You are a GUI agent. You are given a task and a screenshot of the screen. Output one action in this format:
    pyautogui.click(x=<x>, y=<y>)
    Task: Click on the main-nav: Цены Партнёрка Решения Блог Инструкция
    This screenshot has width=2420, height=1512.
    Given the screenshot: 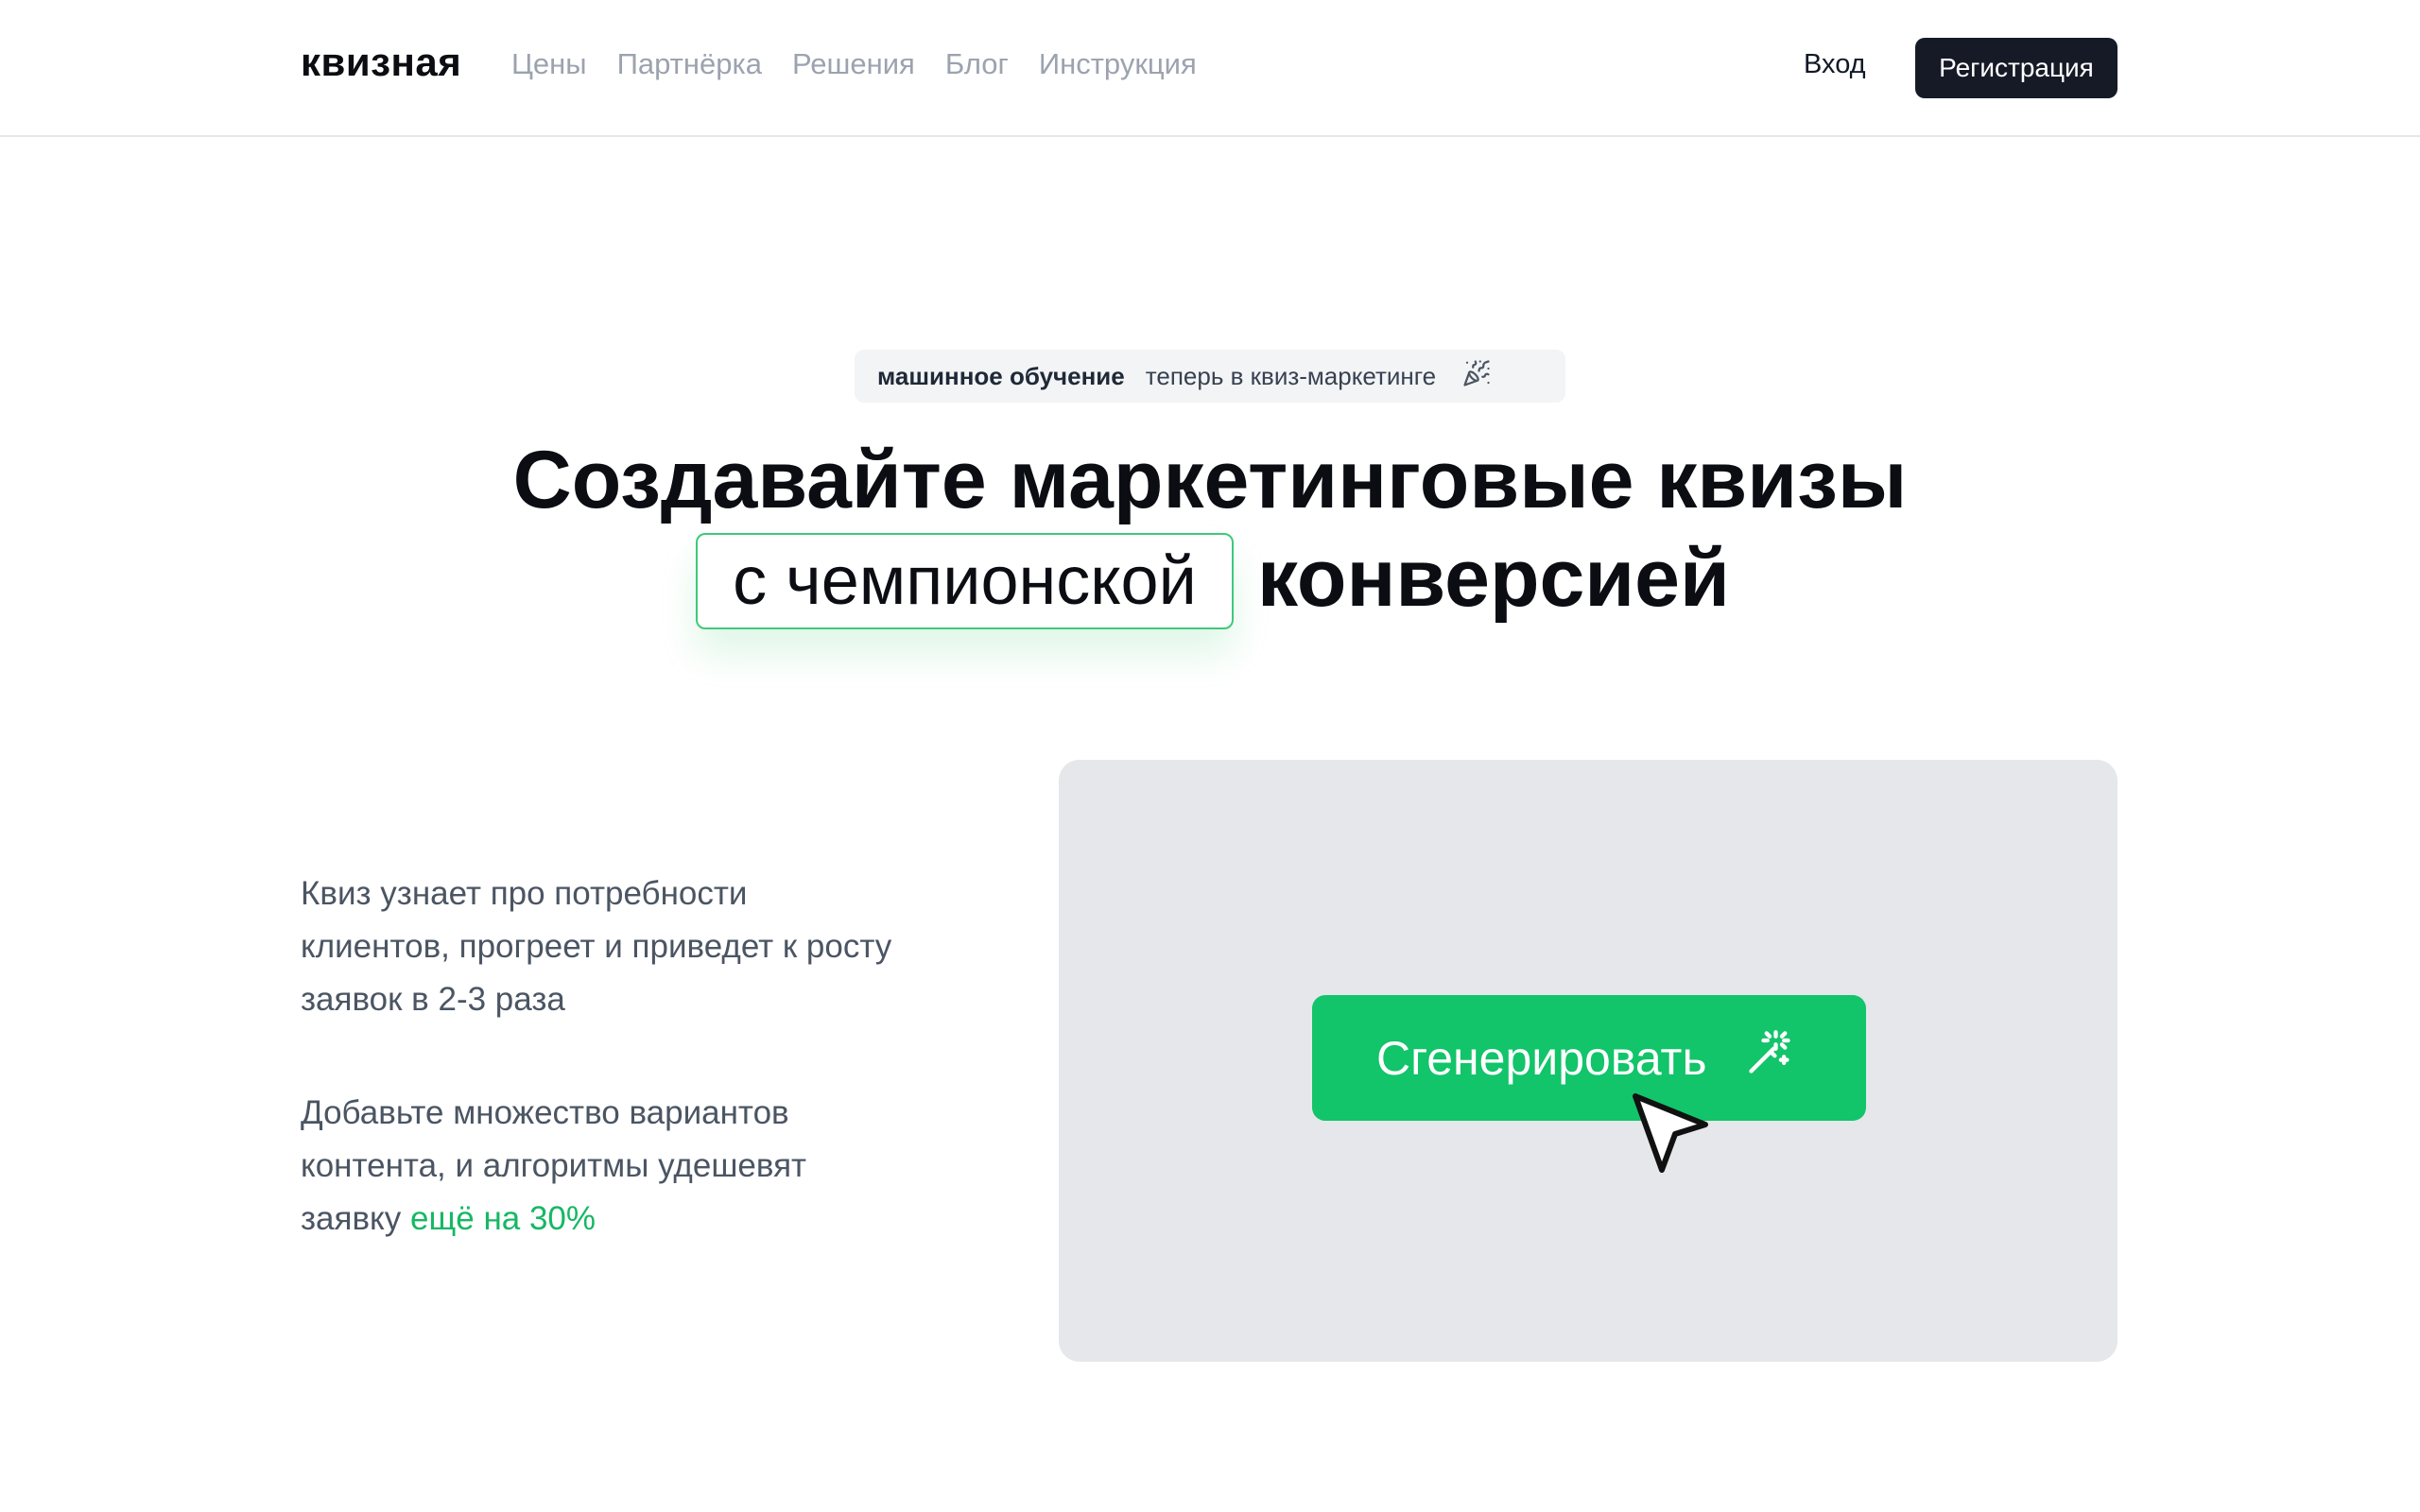 What is the action you would take?
    pyautogui.click(x=854, y=64)
    